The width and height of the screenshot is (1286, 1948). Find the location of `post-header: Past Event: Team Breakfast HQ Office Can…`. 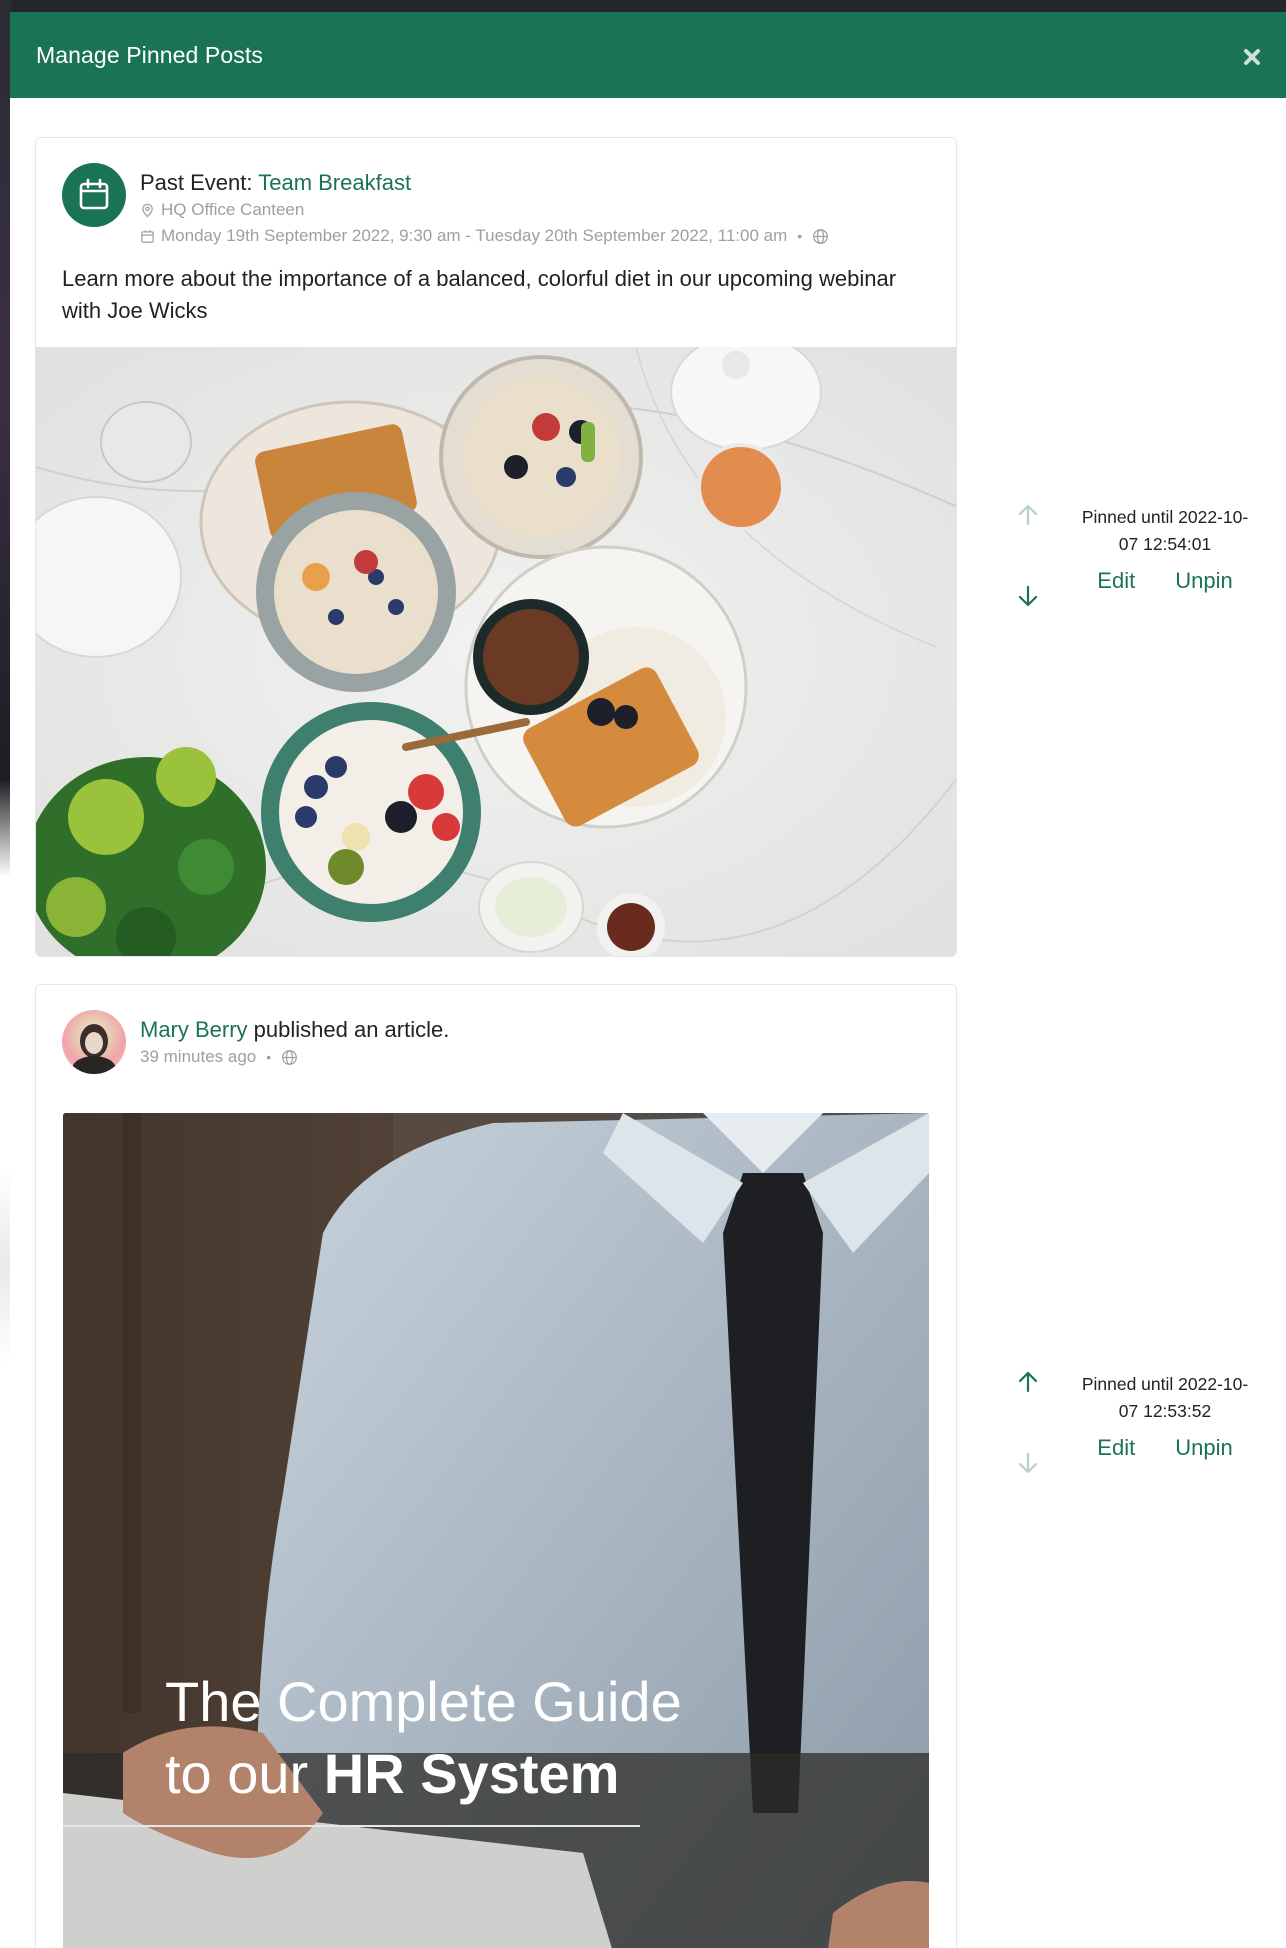

post-header: Past Event: Team Breakfast HQ Office Can… is located at coordinates (496, 193).